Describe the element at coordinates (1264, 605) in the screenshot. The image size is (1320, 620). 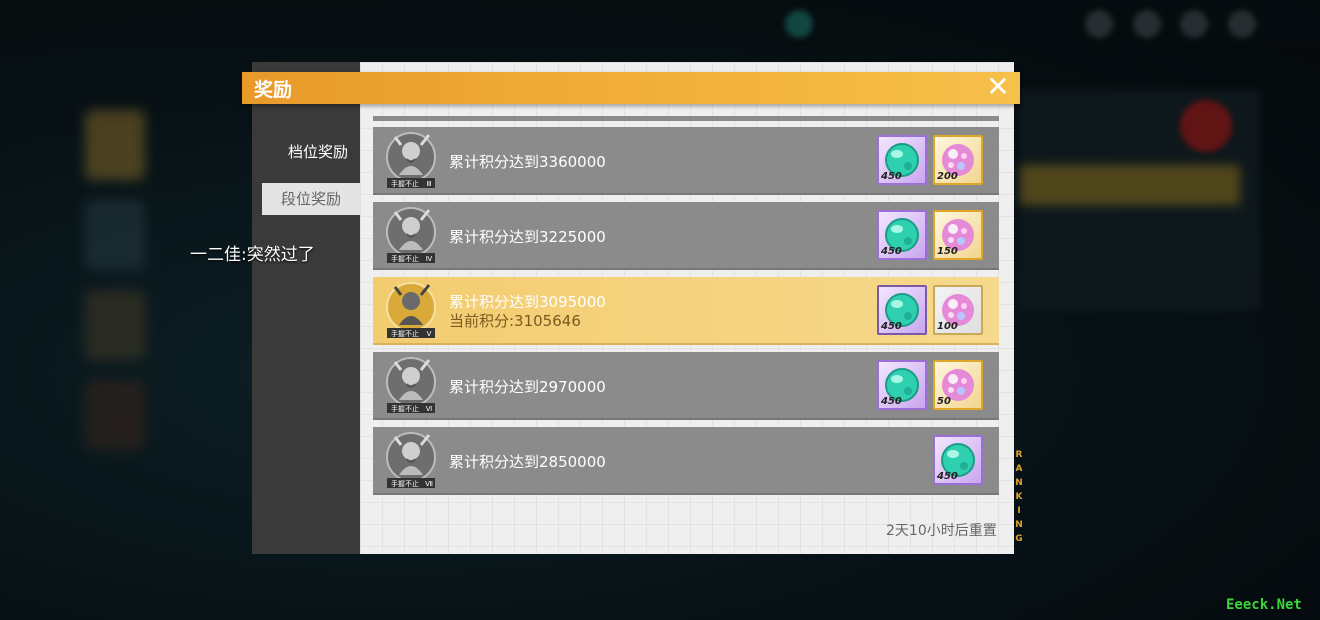
I see `watermark: Eeeck.Net` at that location.